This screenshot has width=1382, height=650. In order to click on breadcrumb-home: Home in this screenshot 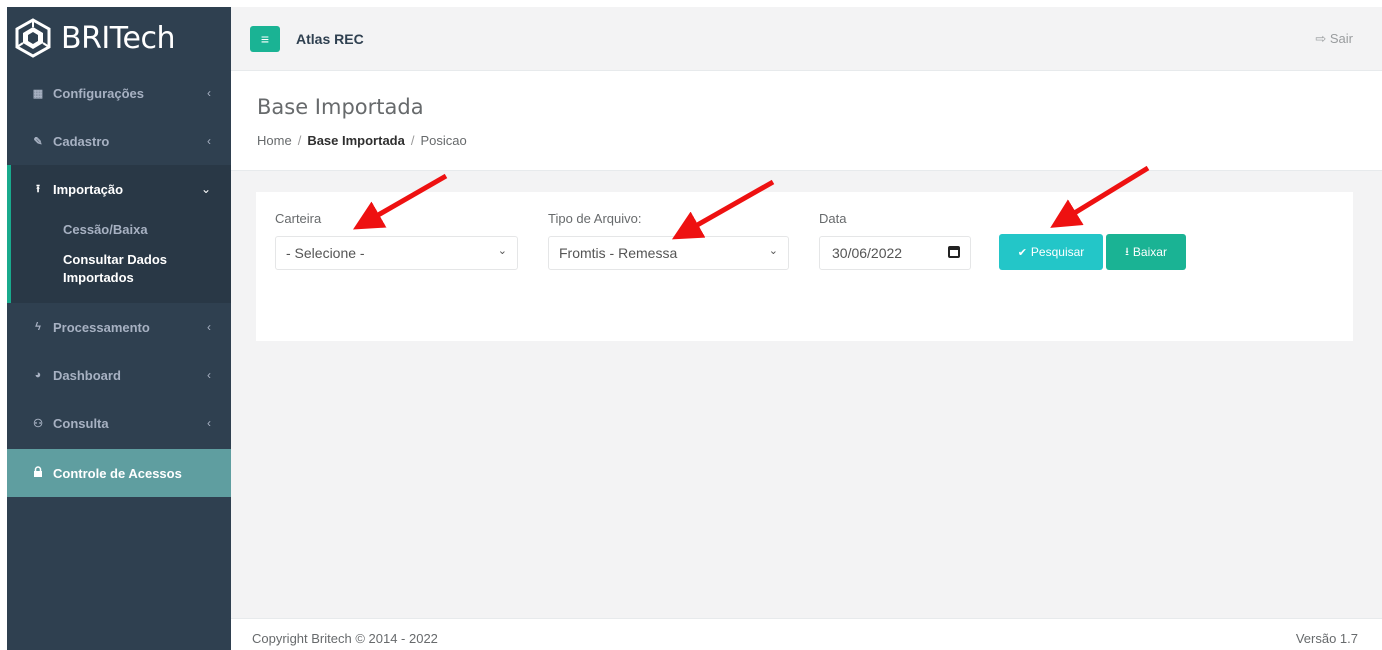, I will do `click(274, 140)`.